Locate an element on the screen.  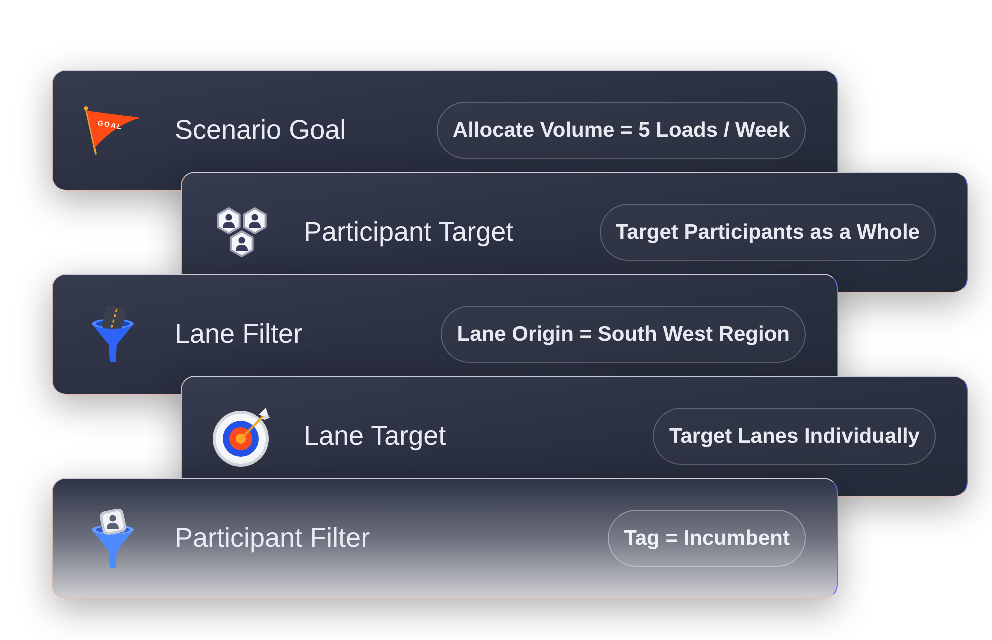
card-title: Scenario Goal is located at coordinates (260, 131).